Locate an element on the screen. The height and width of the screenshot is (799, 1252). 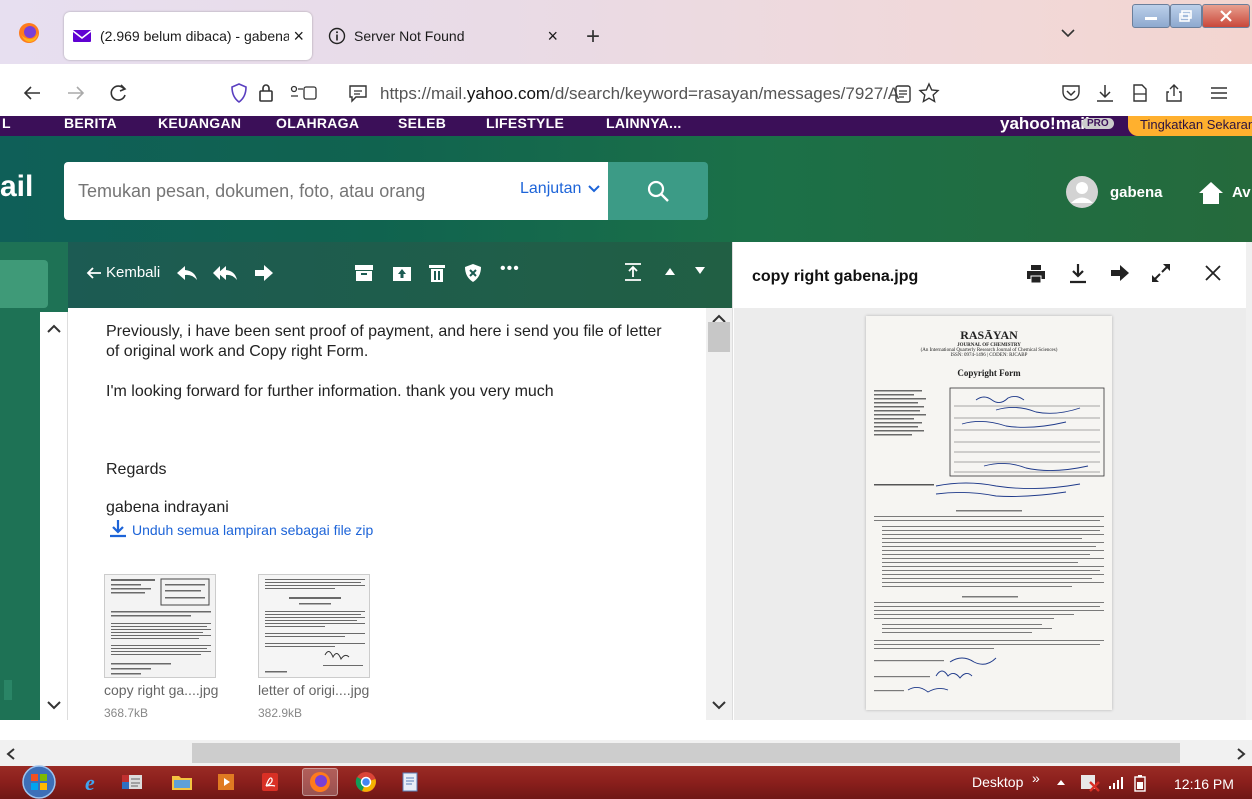
forward-arrow-icon is located at coordinates (76, 93).